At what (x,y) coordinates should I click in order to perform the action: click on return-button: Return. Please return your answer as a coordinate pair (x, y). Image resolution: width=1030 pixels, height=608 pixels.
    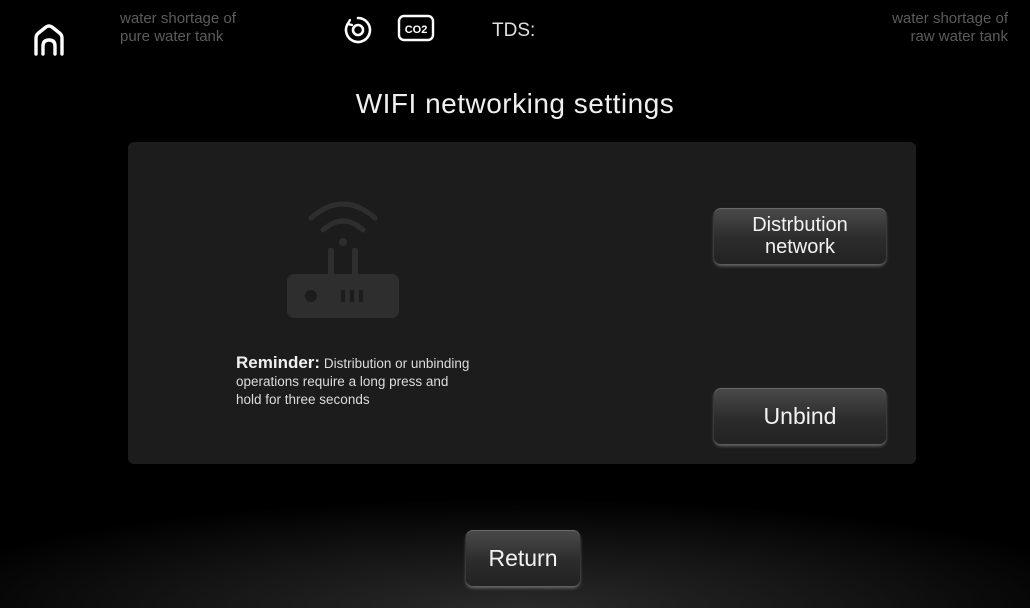
    Looking at the image, I should click on (523, 558).